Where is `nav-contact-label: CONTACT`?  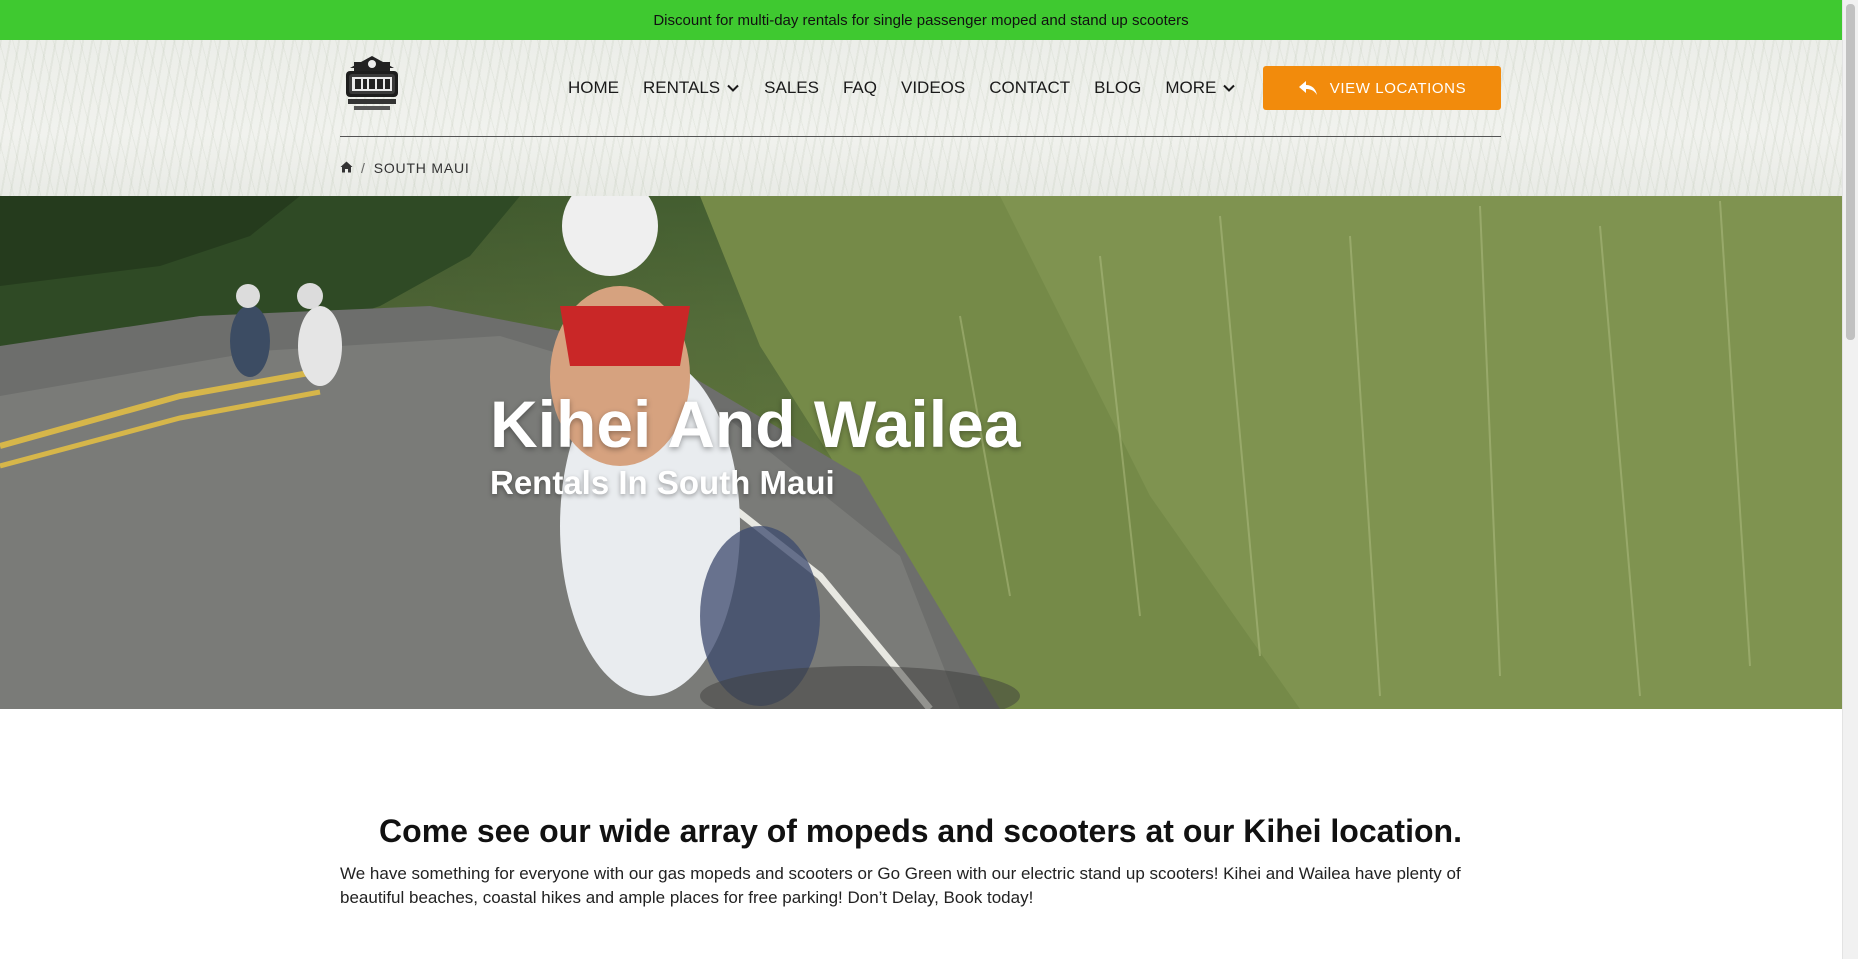
nav-contact-label: CONTACT is located at coordinates (1030, 87).